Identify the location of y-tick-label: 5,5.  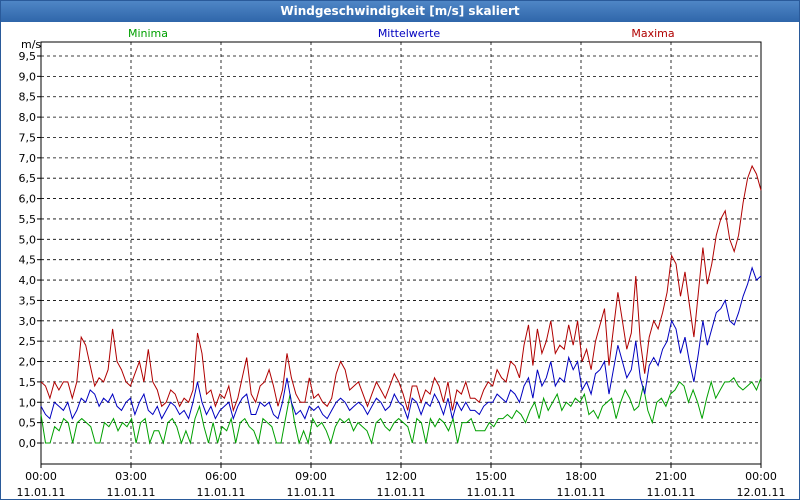
(28, 219).